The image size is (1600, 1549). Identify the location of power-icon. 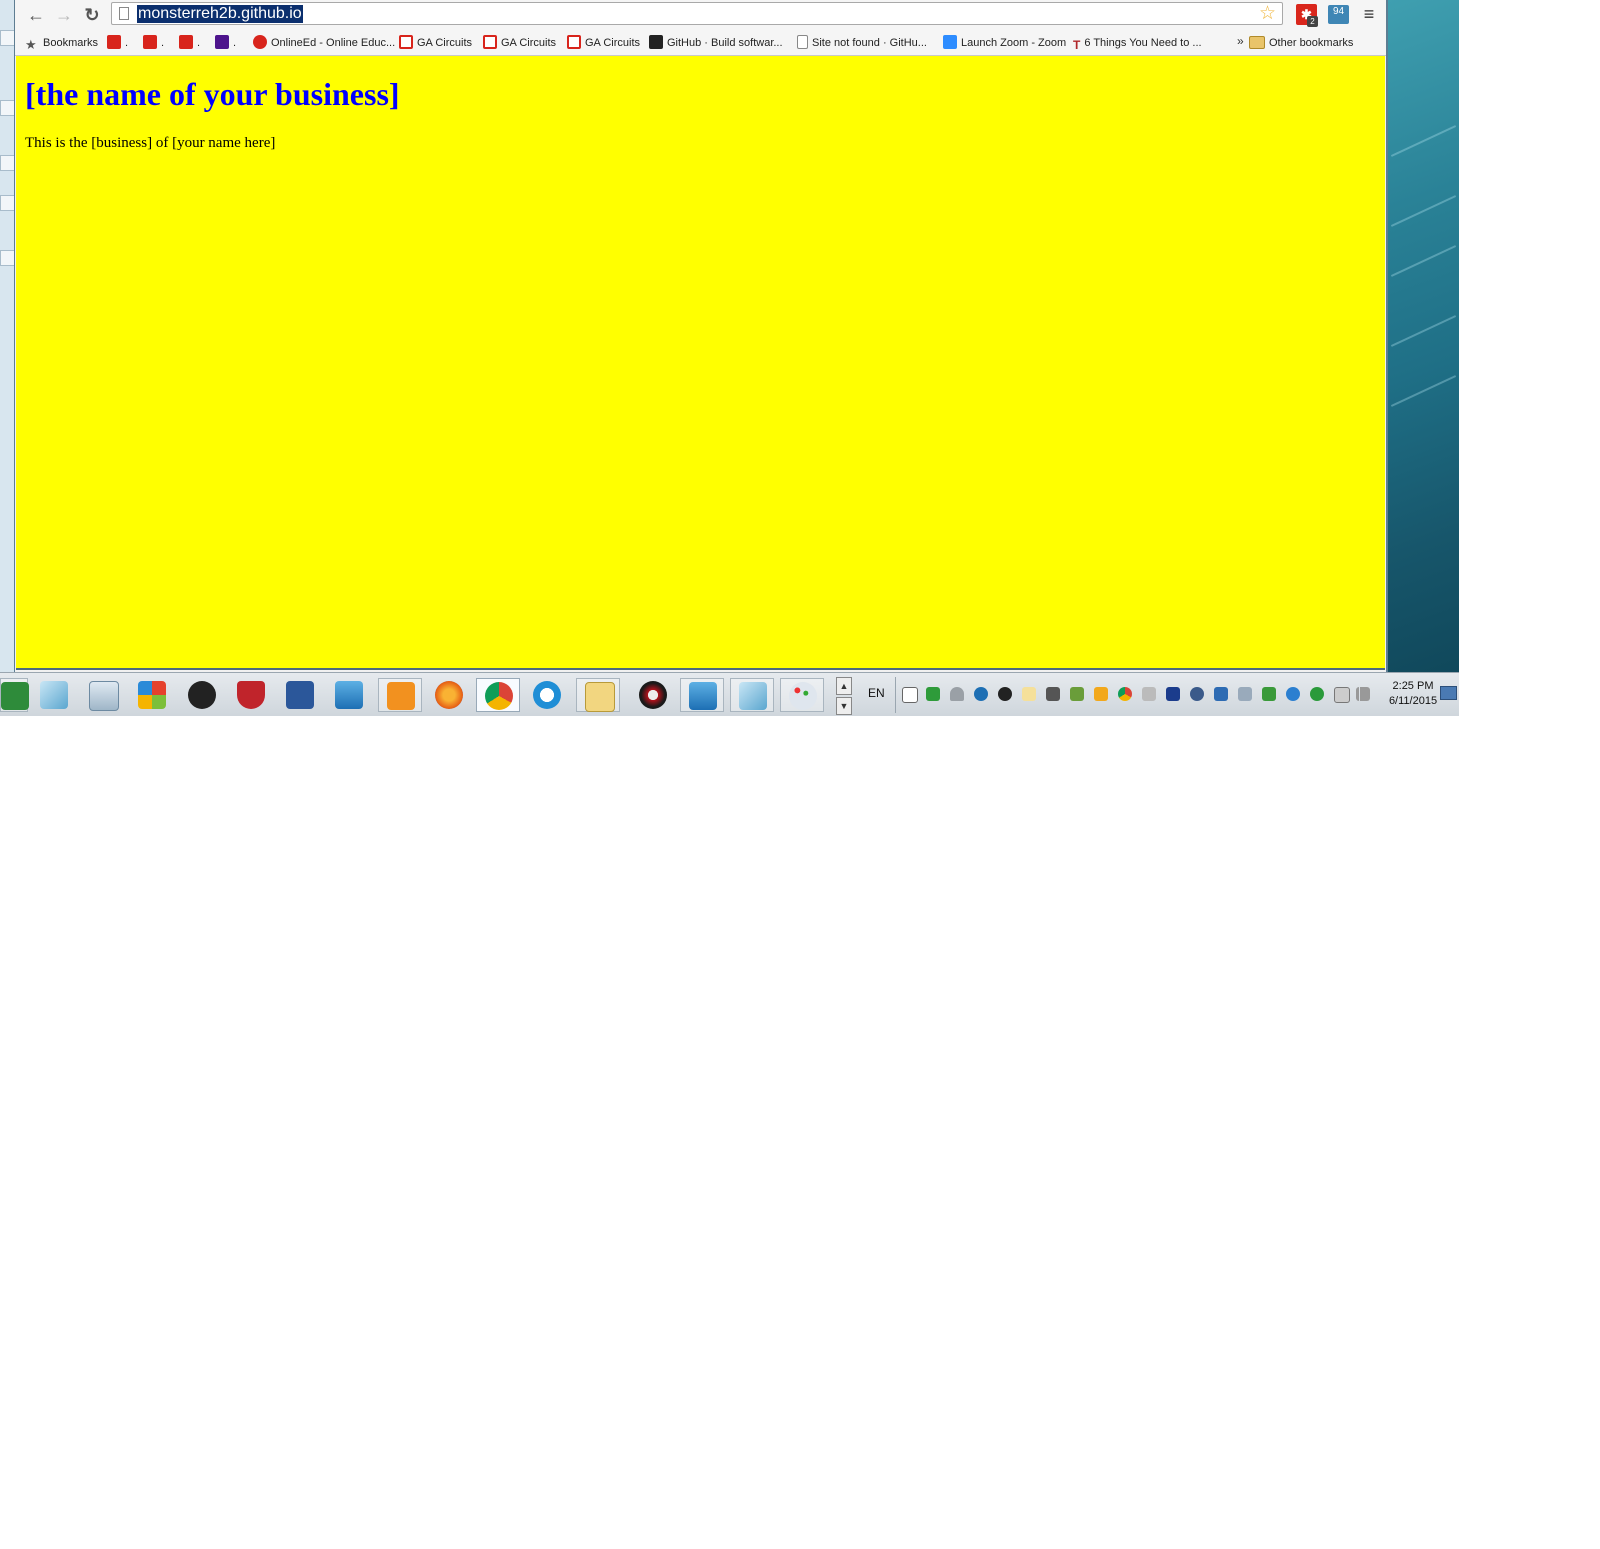
(1342, 695).